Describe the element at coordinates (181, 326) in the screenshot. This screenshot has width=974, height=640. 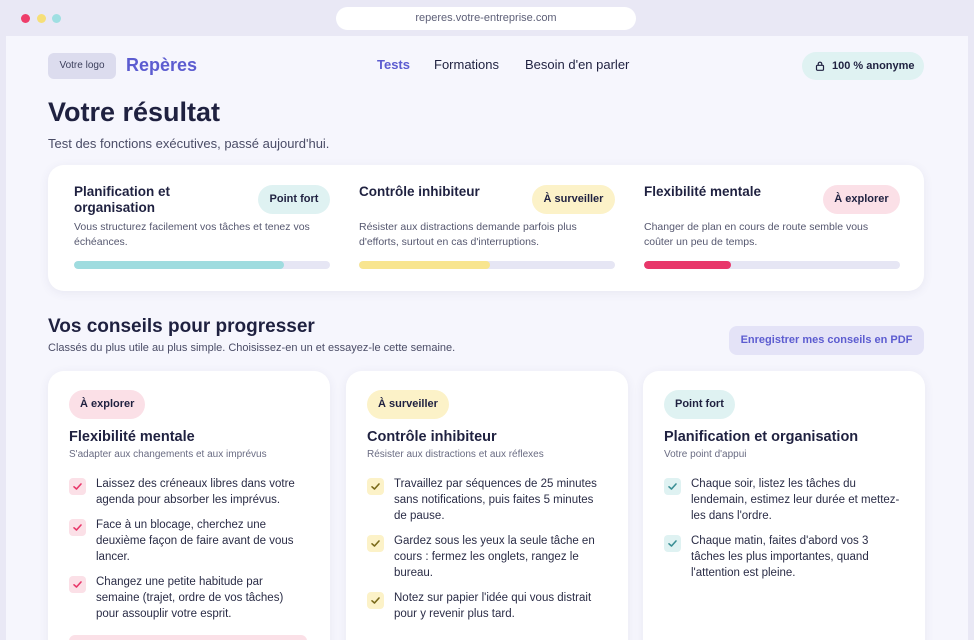
I see `tips-title: Vos conseils pour progresser` at that location.